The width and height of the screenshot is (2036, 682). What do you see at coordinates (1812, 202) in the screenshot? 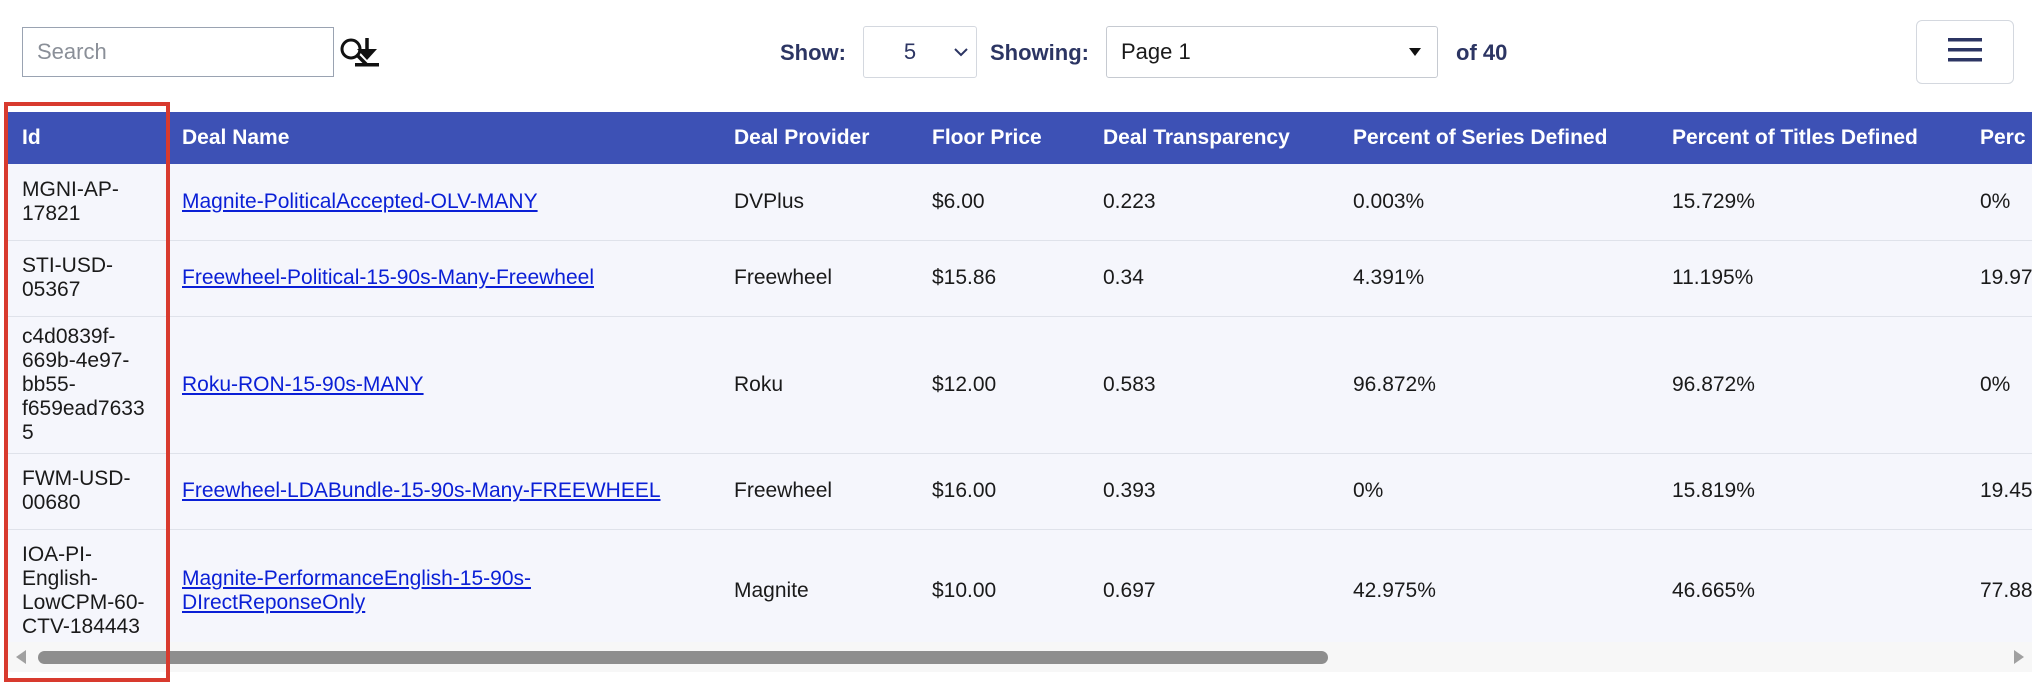
I see `cell-percent-titles-defined: 15.729%` at bounding box center [1812, 202].